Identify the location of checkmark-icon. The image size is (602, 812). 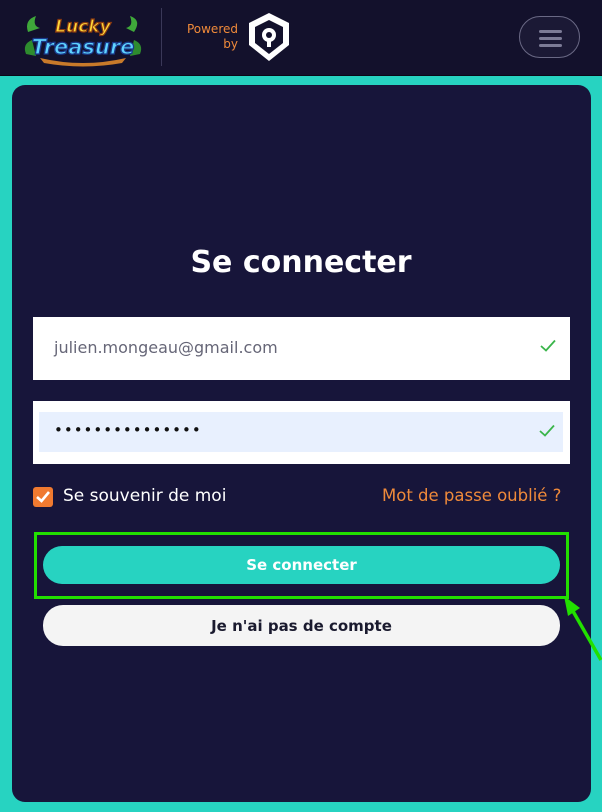
(43, 497).